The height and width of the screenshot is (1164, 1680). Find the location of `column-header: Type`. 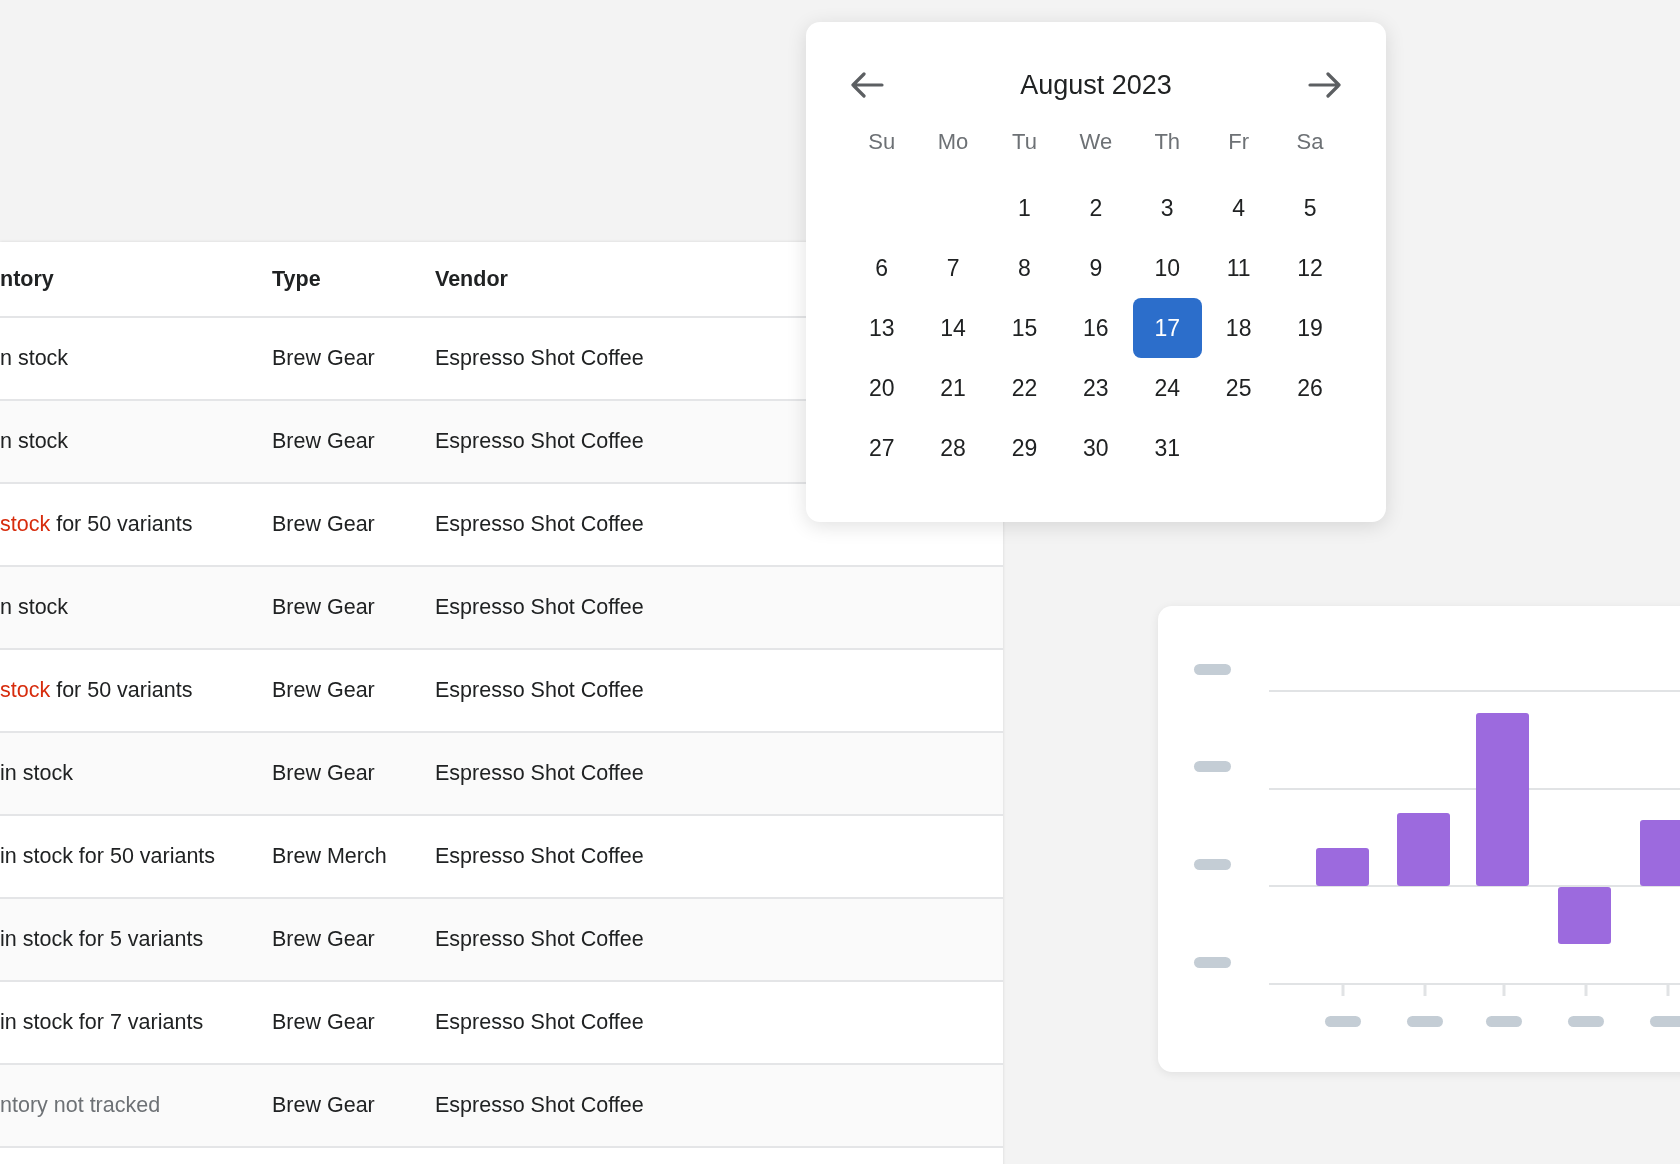

column-header: Type is located at coordinates (296, 278).